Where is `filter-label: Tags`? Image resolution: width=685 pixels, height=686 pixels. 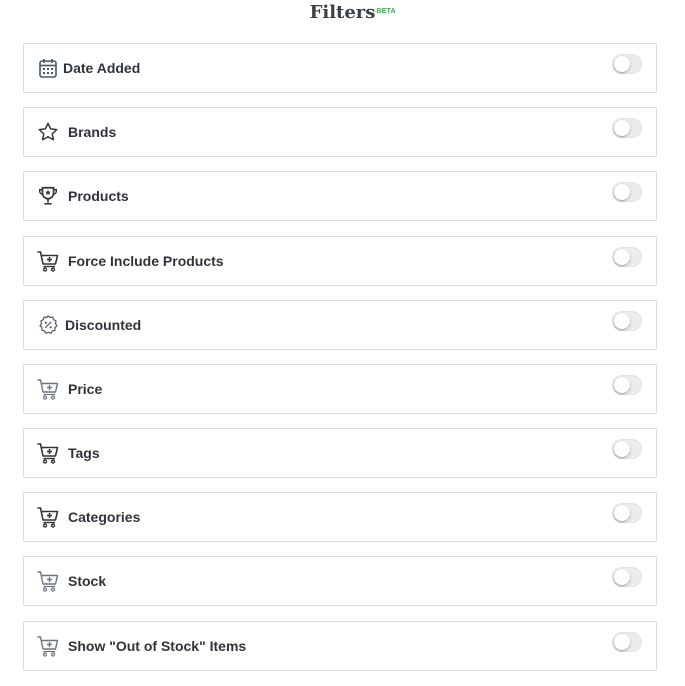
filter-label: Tags is located at coordinates (84, 453).